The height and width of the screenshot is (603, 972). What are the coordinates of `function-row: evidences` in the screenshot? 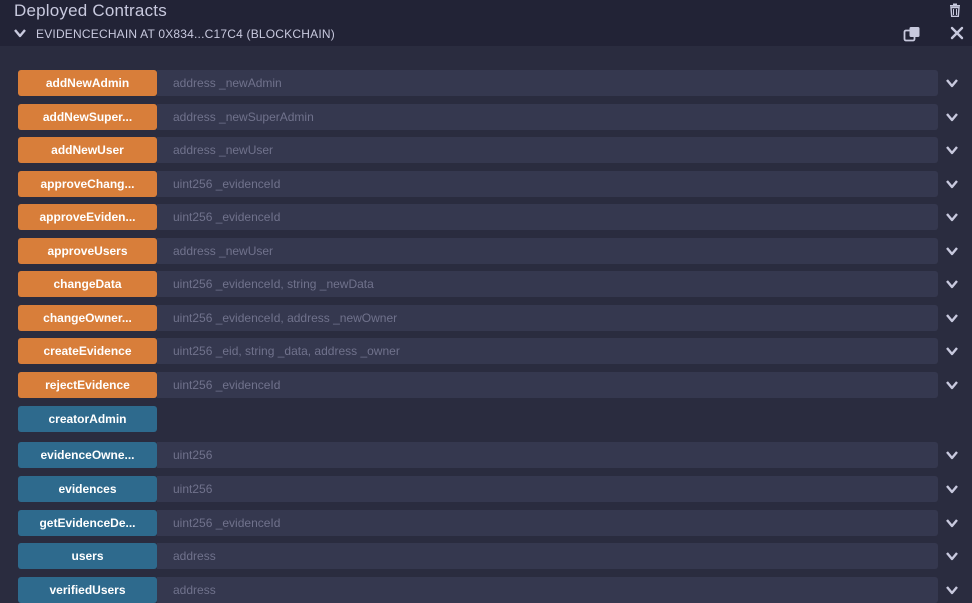 It's located at (486, 489).